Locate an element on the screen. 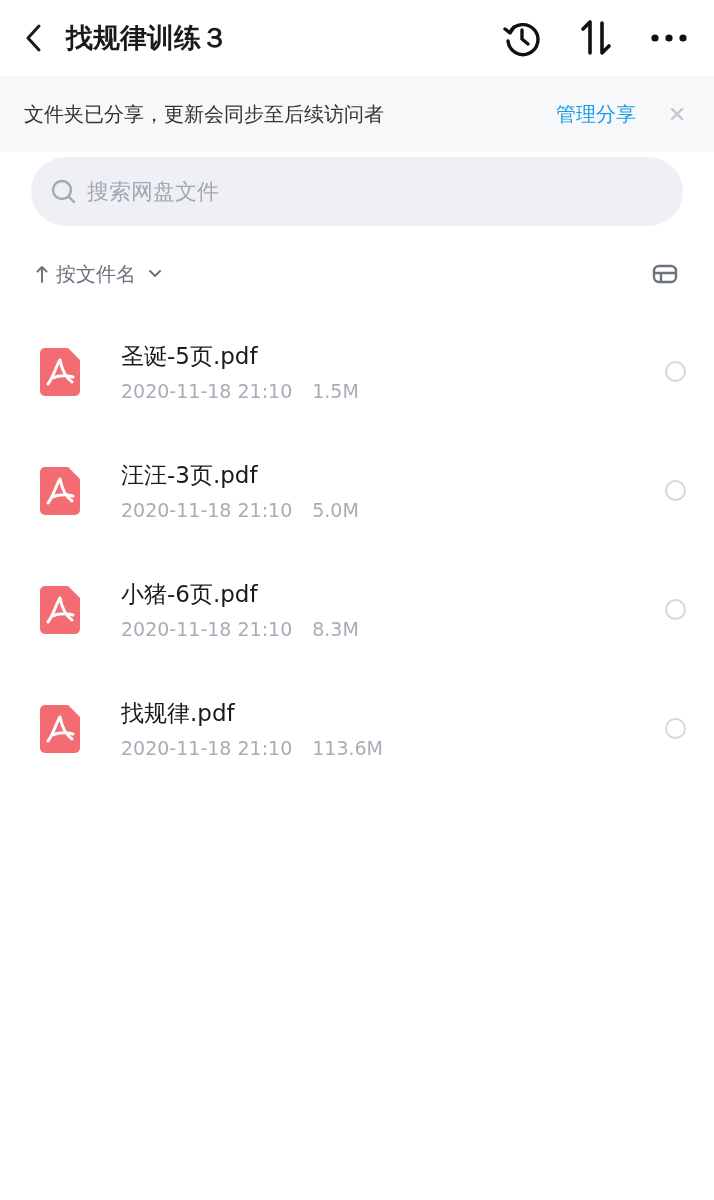 The height and width of the screenshot is (1200, 714). sort-icon is located at coordinates (596, 38).